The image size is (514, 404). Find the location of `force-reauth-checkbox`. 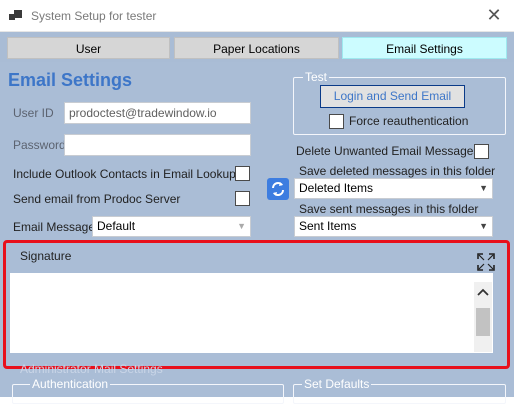

force-reauth-checkbox is located at coordinates (336, 121).